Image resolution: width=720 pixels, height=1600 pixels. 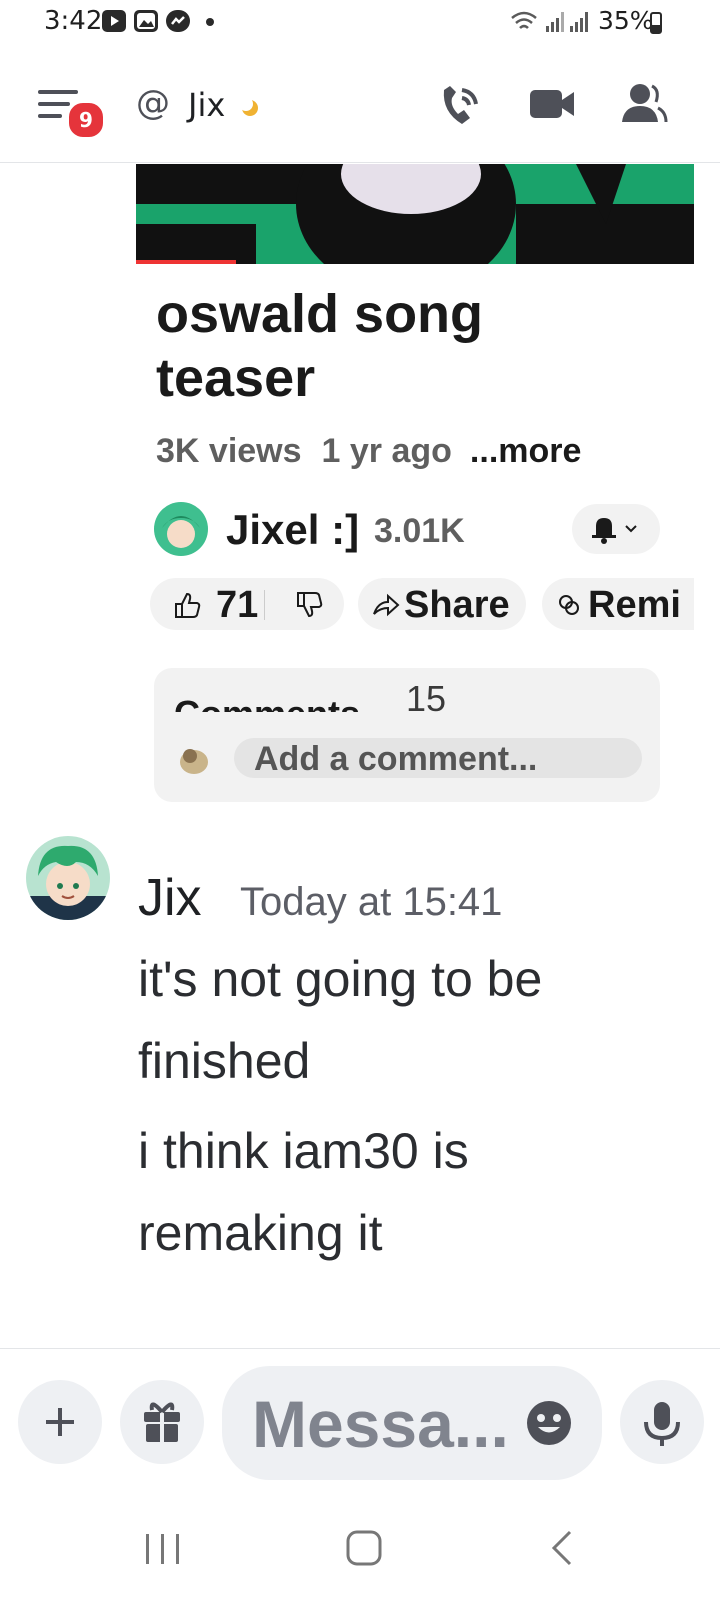 I want to click on thumbs-down-icon, so click(x=309, y=605).